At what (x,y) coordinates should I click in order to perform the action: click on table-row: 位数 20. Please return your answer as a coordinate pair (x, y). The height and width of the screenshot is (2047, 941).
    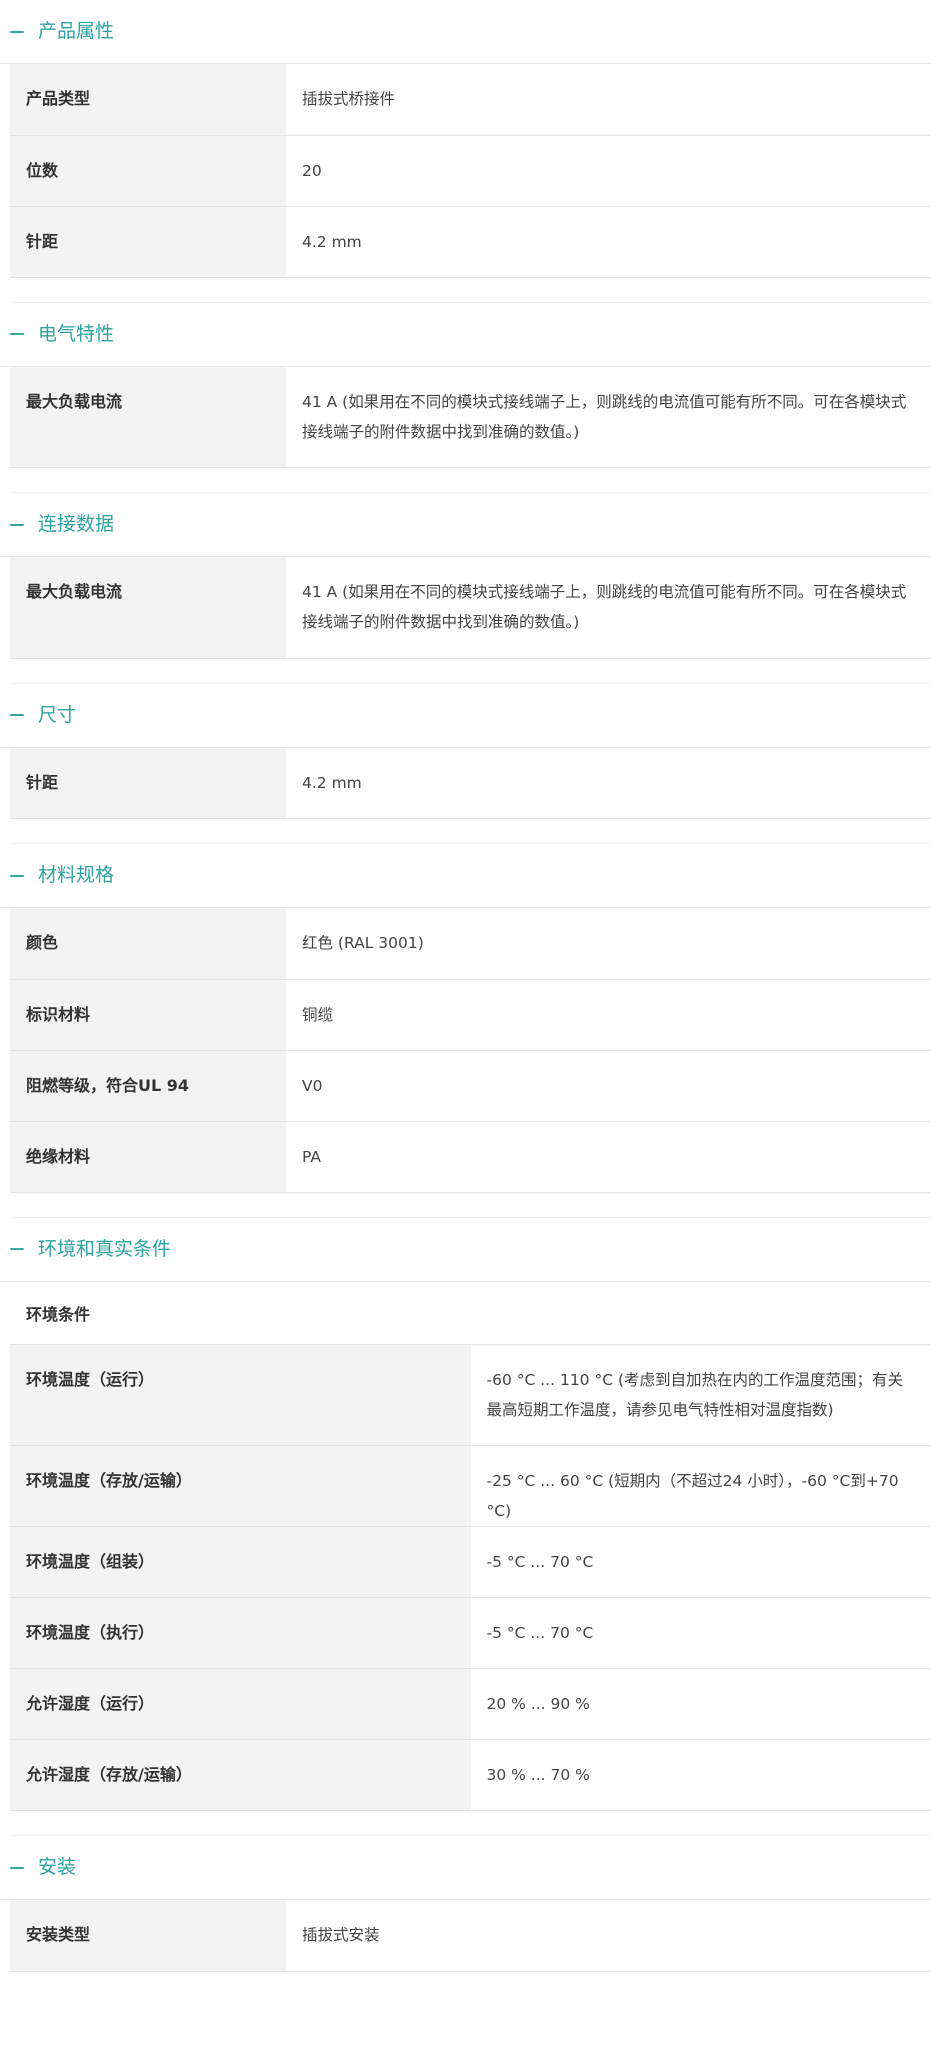
    Looking at the image, I should click on (470, 171).